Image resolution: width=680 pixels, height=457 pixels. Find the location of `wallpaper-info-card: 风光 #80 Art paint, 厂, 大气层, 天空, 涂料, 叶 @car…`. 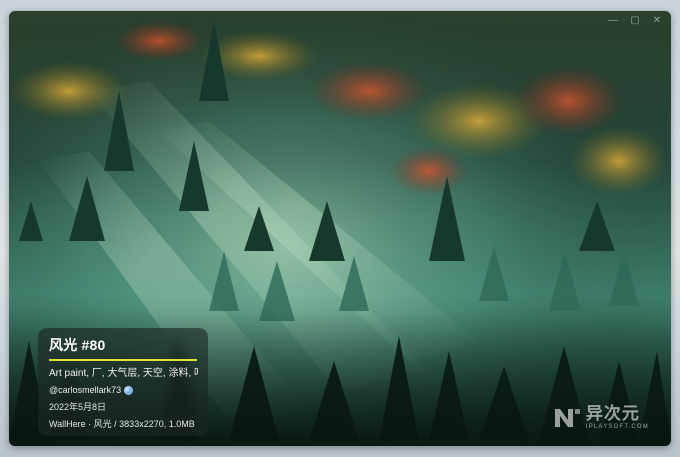

wallpaper-info-card: 风光 #80 Art paint, 厂, 大气层, 天空, 涂料, 叶 @car… is located at coordinates (123, 382).